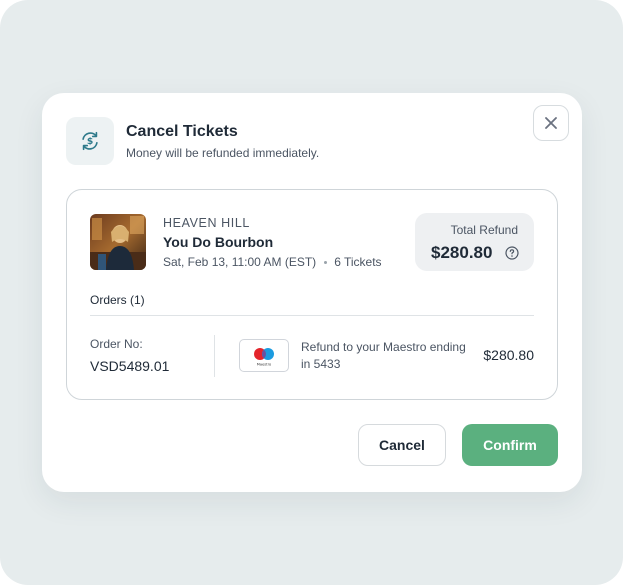  Describe the element at coordinates (223, 153) in the screenshot. I see `dialog-subtitle: Money will be refunded immediately.` at that location.